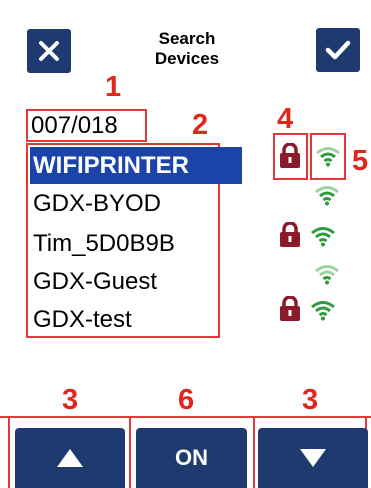 The image size is (371, 488). Describe the element at coordinates (310, 400) in the screenshot. I see `callout-3-right: 3` at that location.